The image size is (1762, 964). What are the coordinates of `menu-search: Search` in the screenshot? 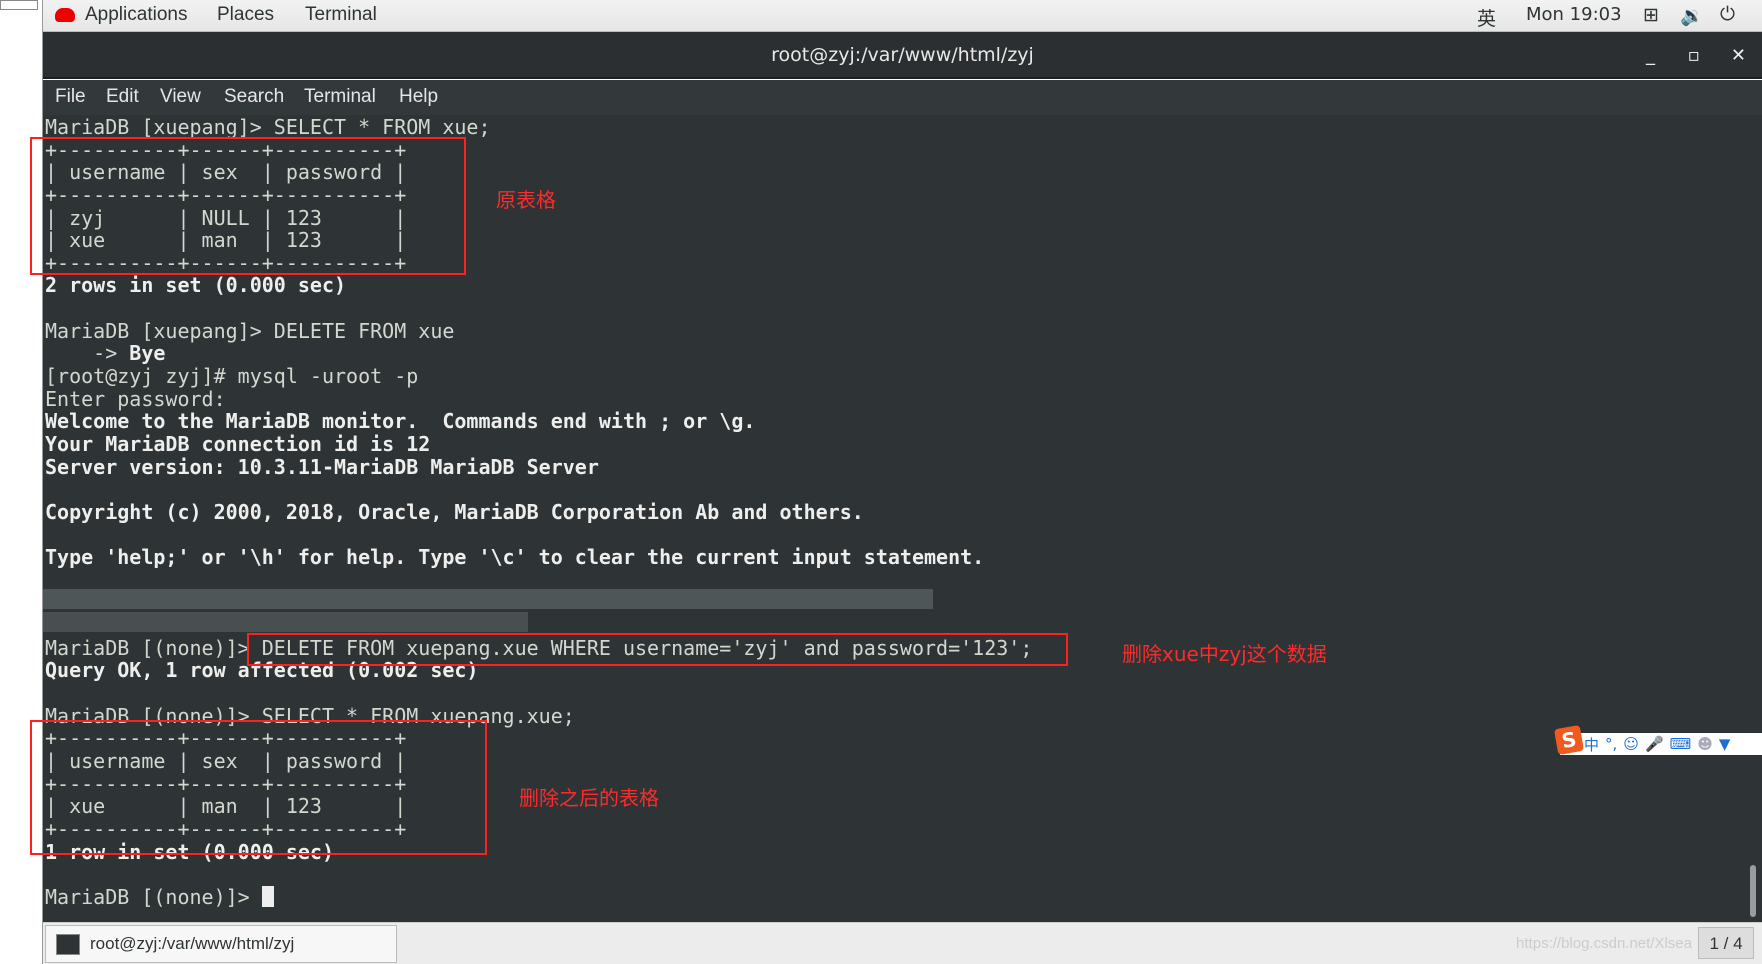 It's located at (254, 97).